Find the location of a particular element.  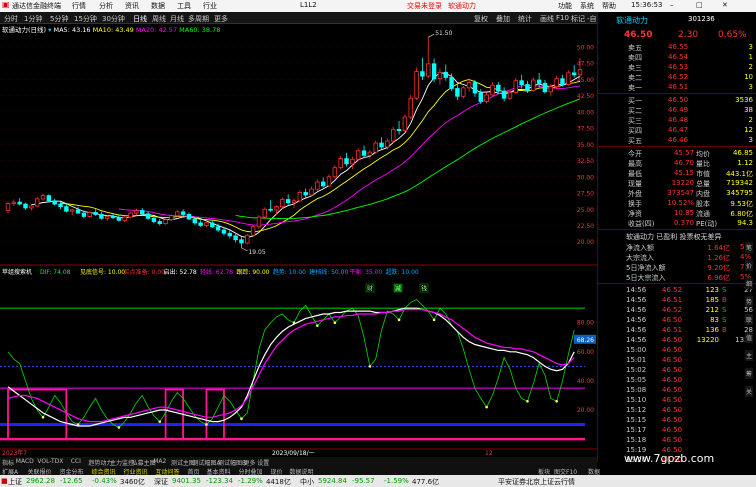

menu-item: 功能 is located at coordinates (565, 6).